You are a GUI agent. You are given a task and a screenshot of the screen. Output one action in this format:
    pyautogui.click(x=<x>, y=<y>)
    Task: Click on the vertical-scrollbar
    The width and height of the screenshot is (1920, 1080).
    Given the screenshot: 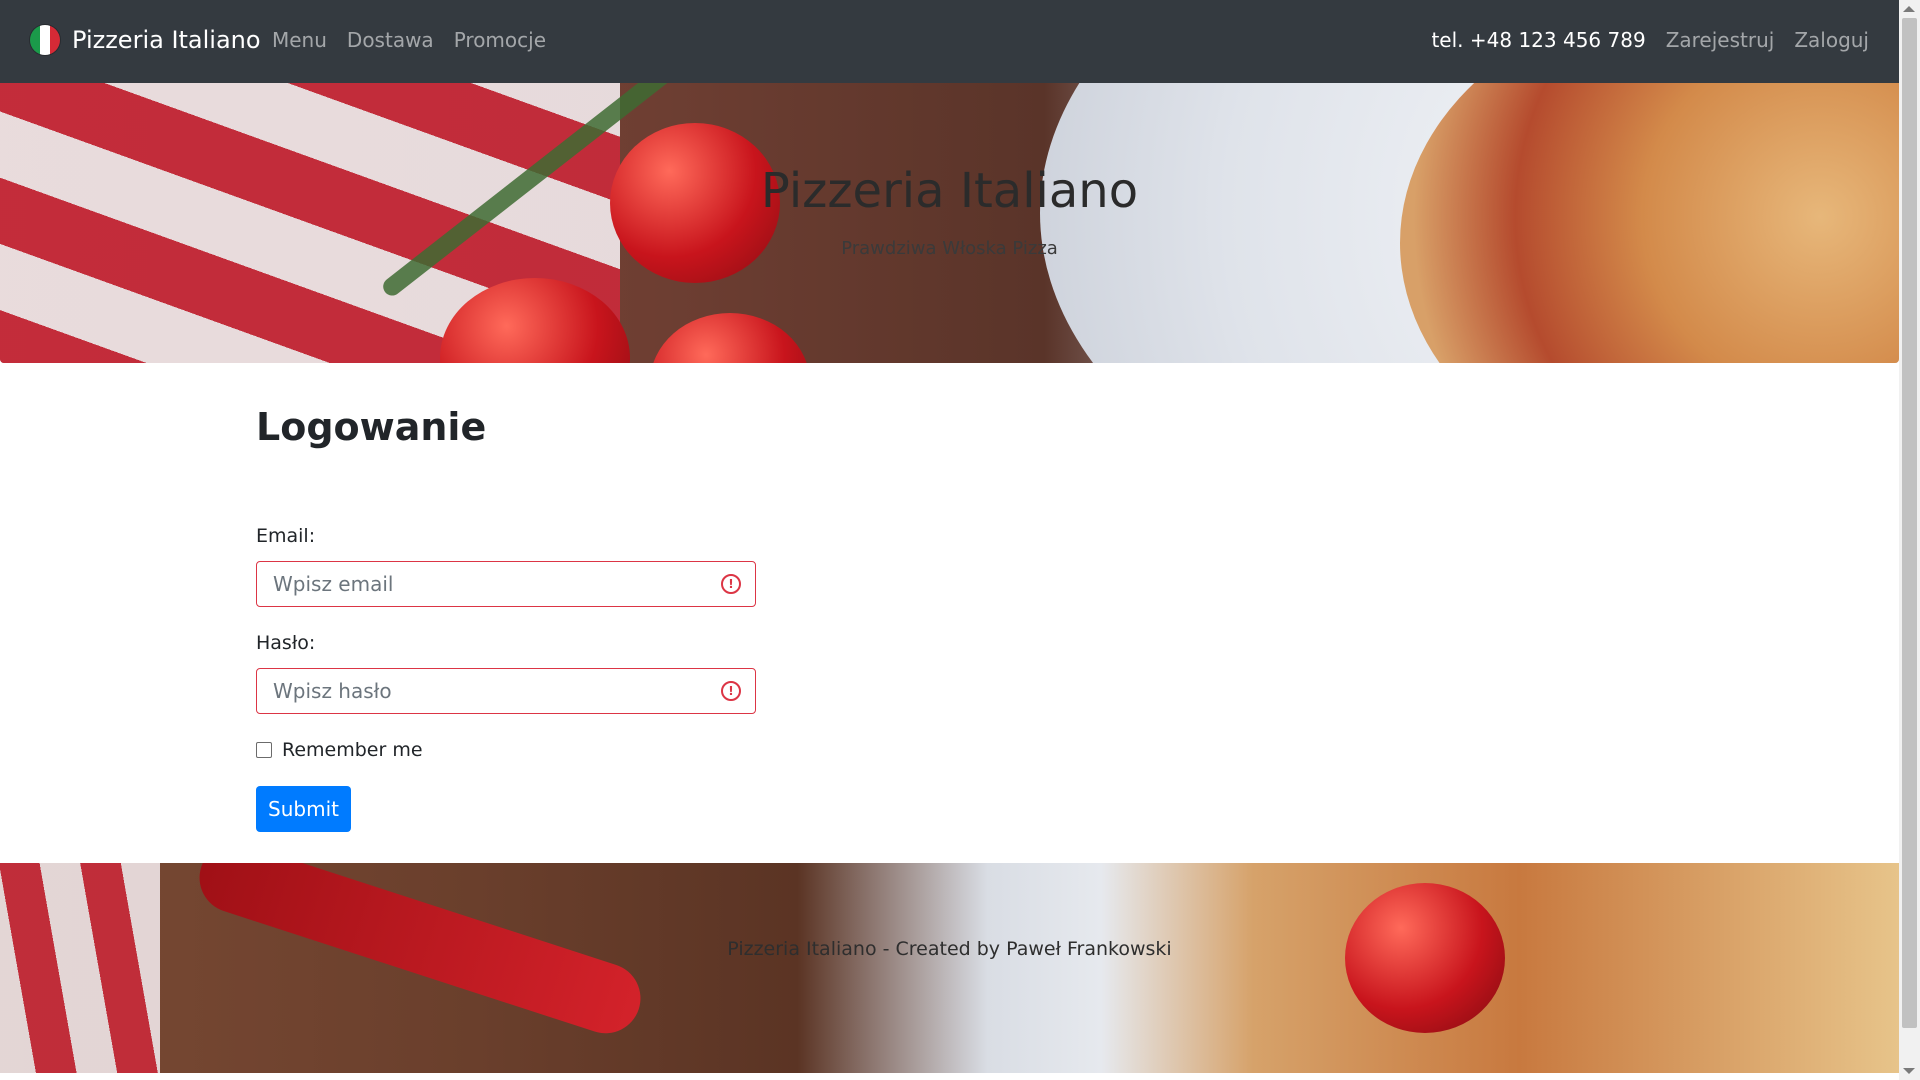 What is the action you would take?
    pyautogui.click(x=1909, y=540)
    